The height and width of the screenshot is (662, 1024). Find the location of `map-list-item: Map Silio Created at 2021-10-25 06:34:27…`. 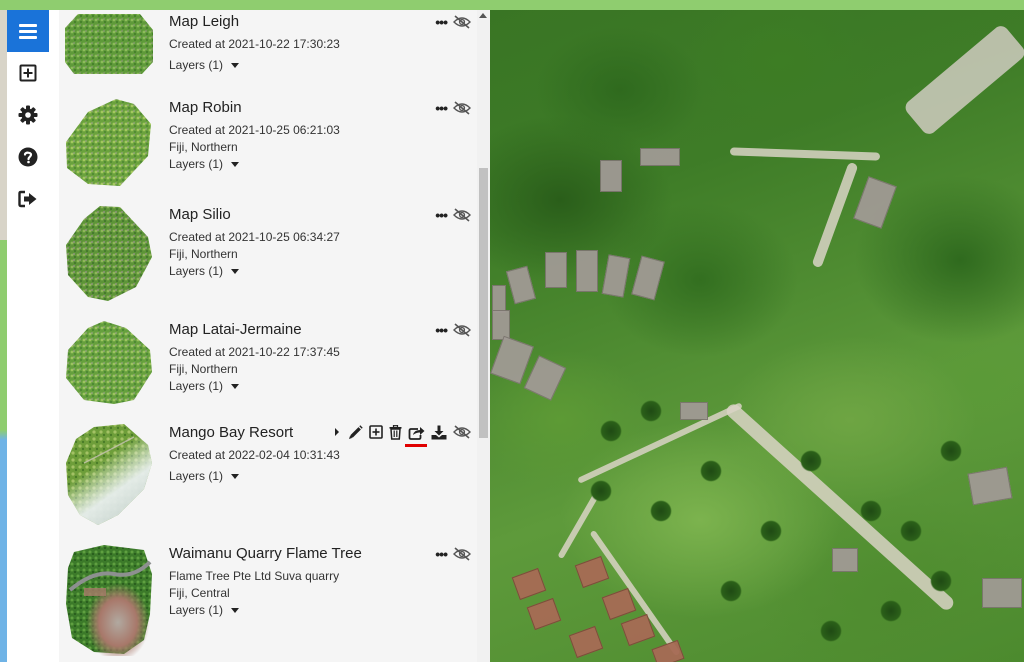

map-list-item: Map Silio Created at 2021-10-25 06:34:27… is located at coordinates (268, 260).